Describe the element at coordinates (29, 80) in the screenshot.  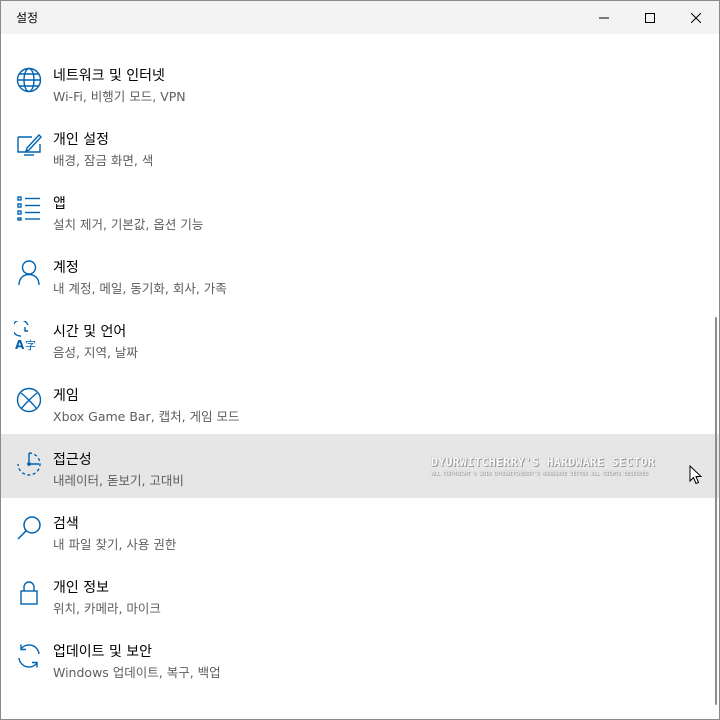
I see `globe-icon` at that location.